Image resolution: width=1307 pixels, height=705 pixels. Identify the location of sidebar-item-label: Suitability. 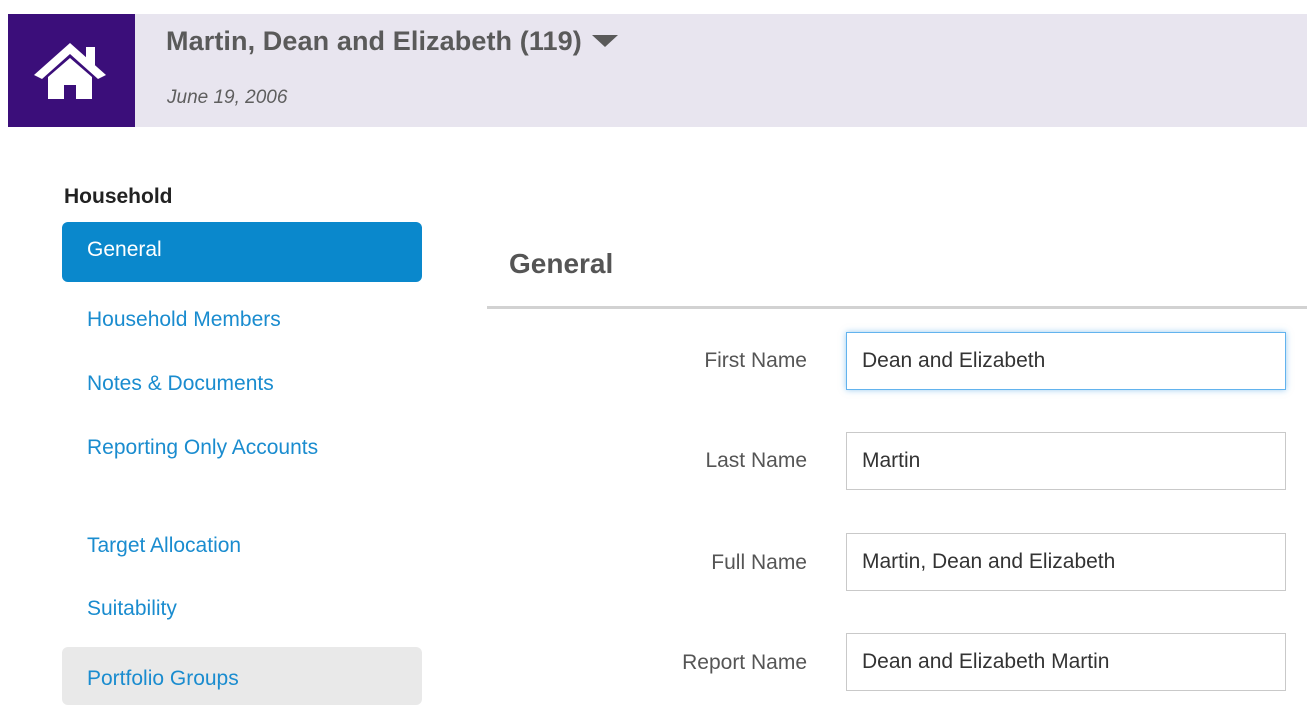
(132, 608).